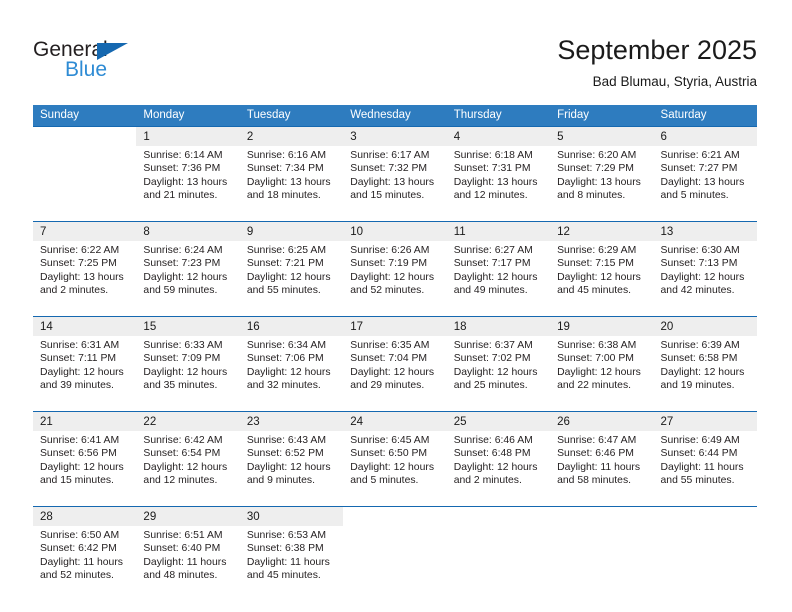 The width and height of the screenshot is (792, 612). Describe the element at coordinates (387, 196) in the screenshot. I see `daylight-text-line2: and 15 minutes.` at that location.